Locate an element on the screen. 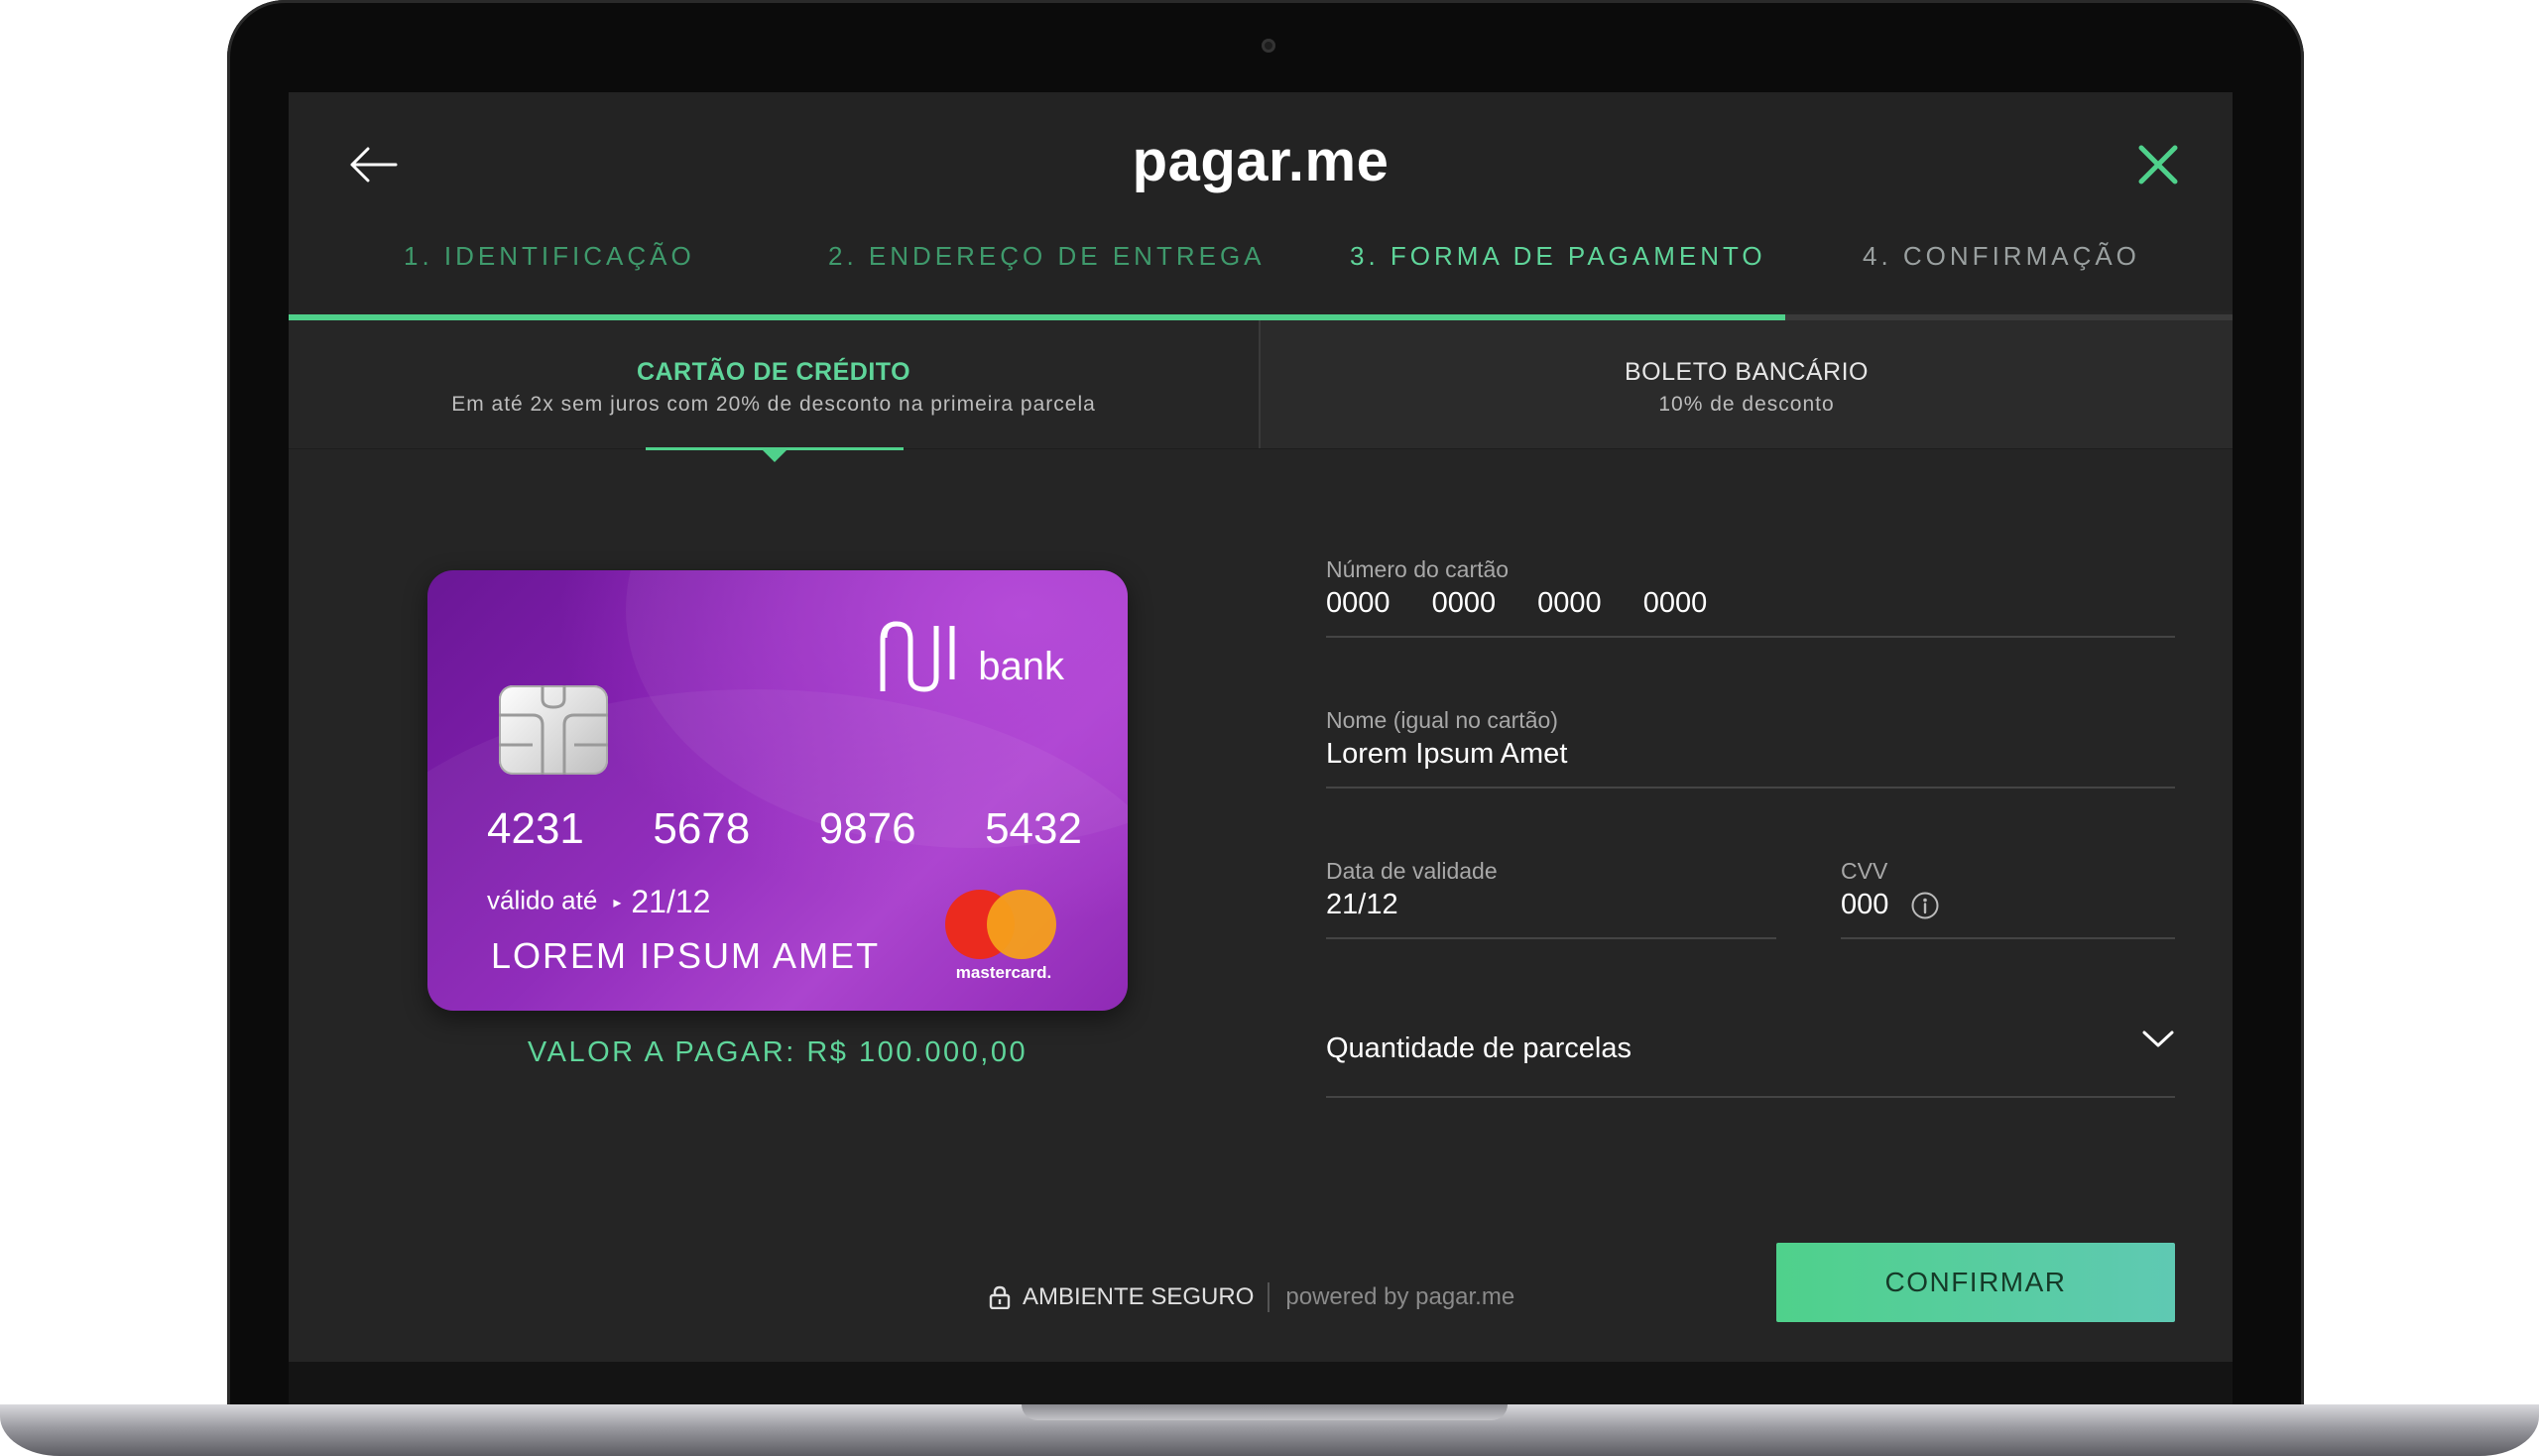 This screenshot has width=2539, height=1456. tab-boleto-subtitle: 10% de desconto is located at coordinates (1747, 404).